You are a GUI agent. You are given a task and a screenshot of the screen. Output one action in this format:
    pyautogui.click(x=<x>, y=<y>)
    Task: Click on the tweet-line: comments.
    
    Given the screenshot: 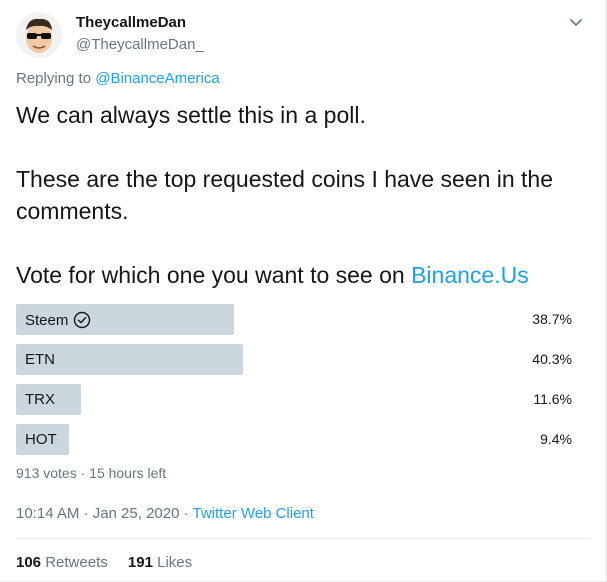 What is the action you would take?
    pyautogui.click(x=72, y=211)
    